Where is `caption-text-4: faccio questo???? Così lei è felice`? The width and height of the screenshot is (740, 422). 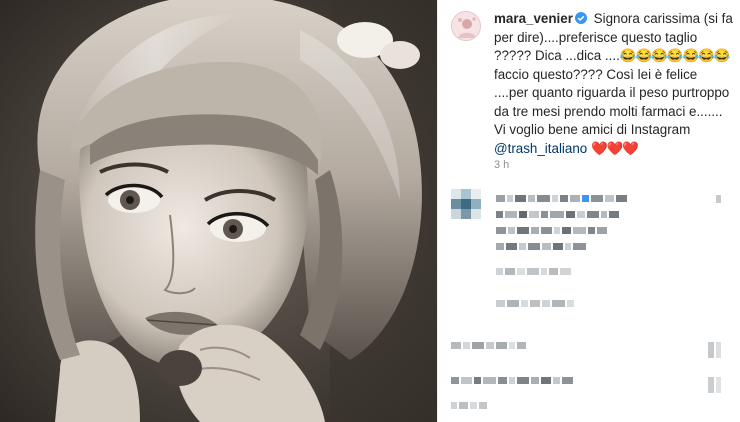 caption-text-4: faccio questo???? Così lei è felice is located at coordinates (596, 74).